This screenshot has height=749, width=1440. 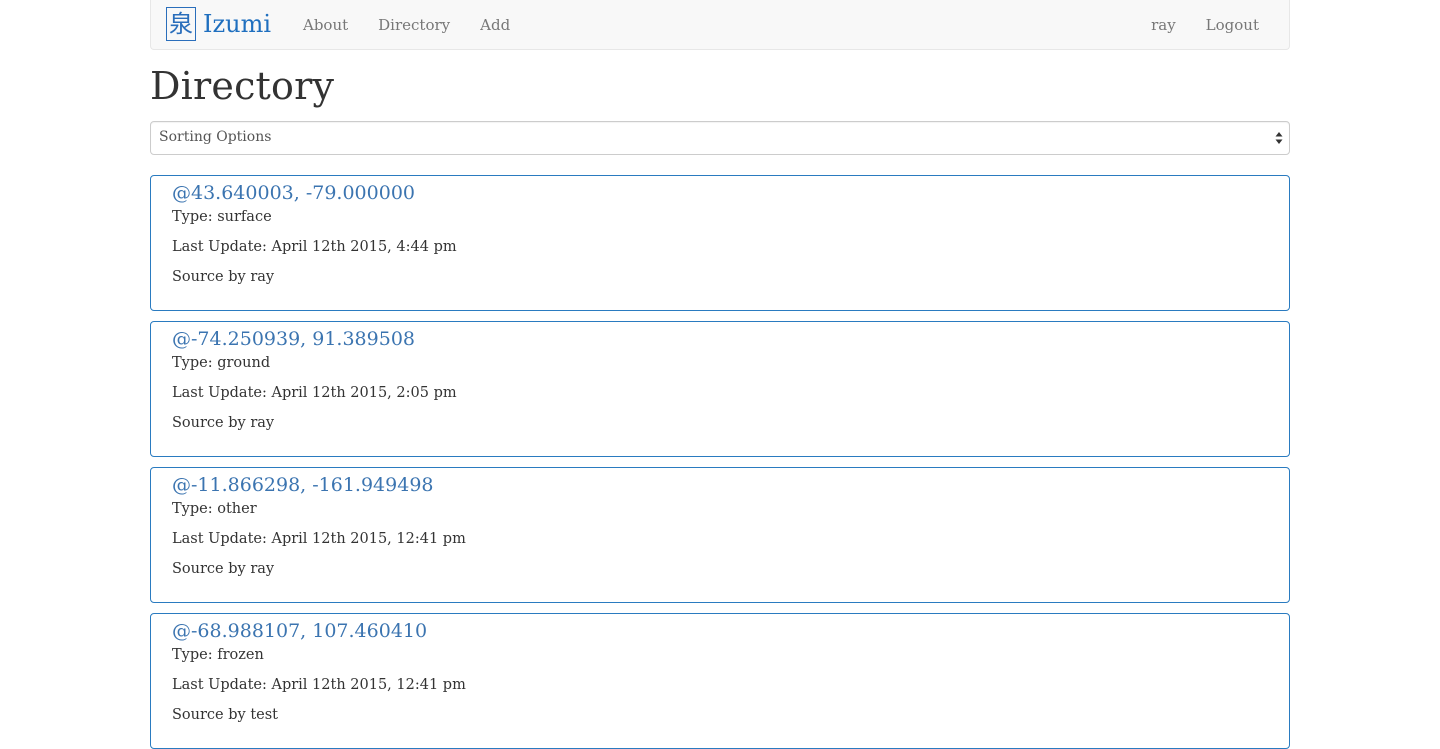 What do you see at coordinates (293, 193) in the screenshot?
I see `entry-title-link: @43.640003, -79.000000` at bounding box center [293, 193].